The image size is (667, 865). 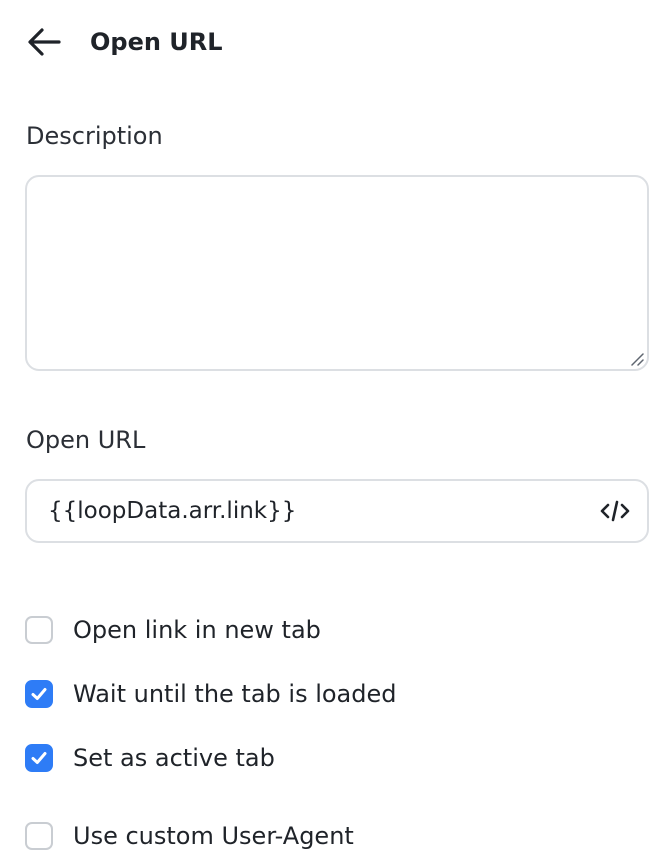 I want to click on wait-until-loaded-label: Wait until the tab is loaded, so click(x=235, y=694).